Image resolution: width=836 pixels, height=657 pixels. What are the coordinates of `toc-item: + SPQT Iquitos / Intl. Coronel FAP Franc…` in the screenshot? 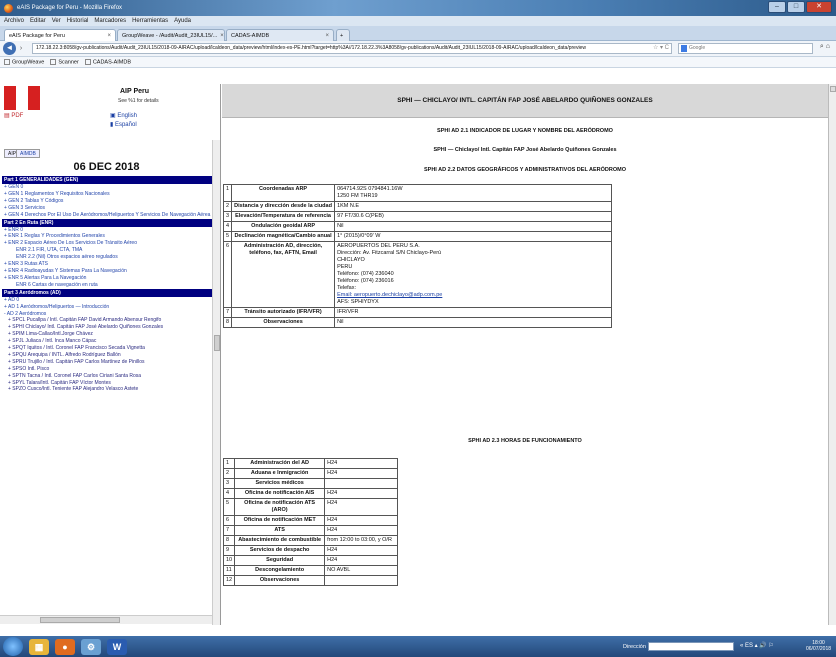 It's located at (107, 348).